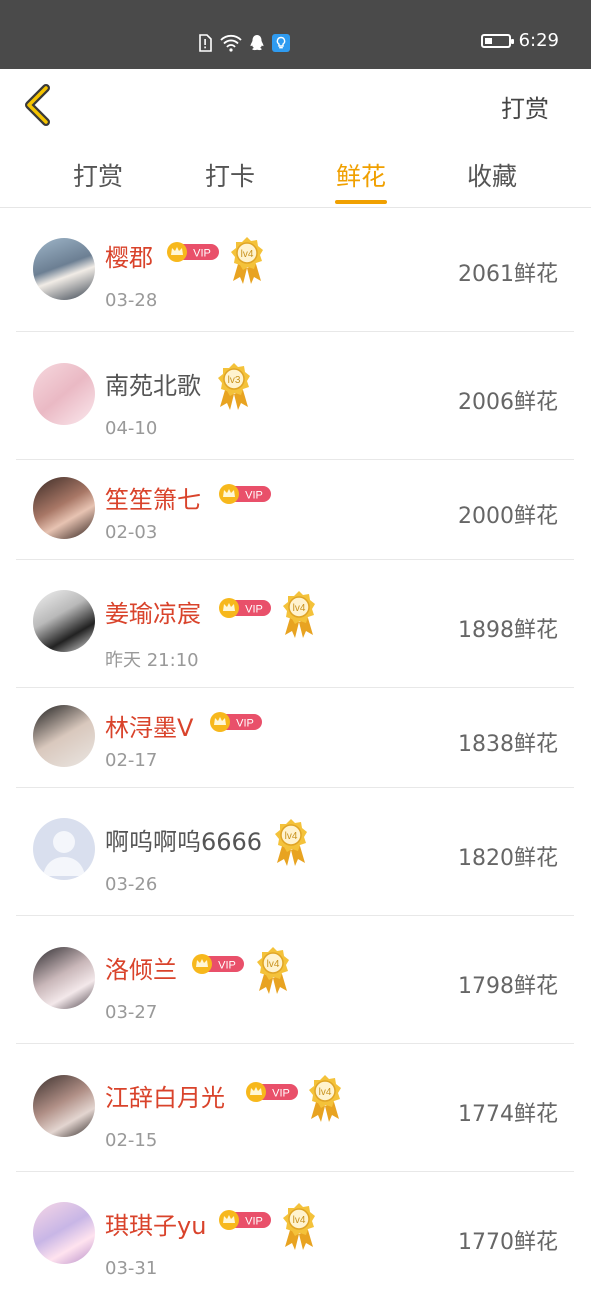  I want to click on user-name: 洛倾兰, so click(141, 967).